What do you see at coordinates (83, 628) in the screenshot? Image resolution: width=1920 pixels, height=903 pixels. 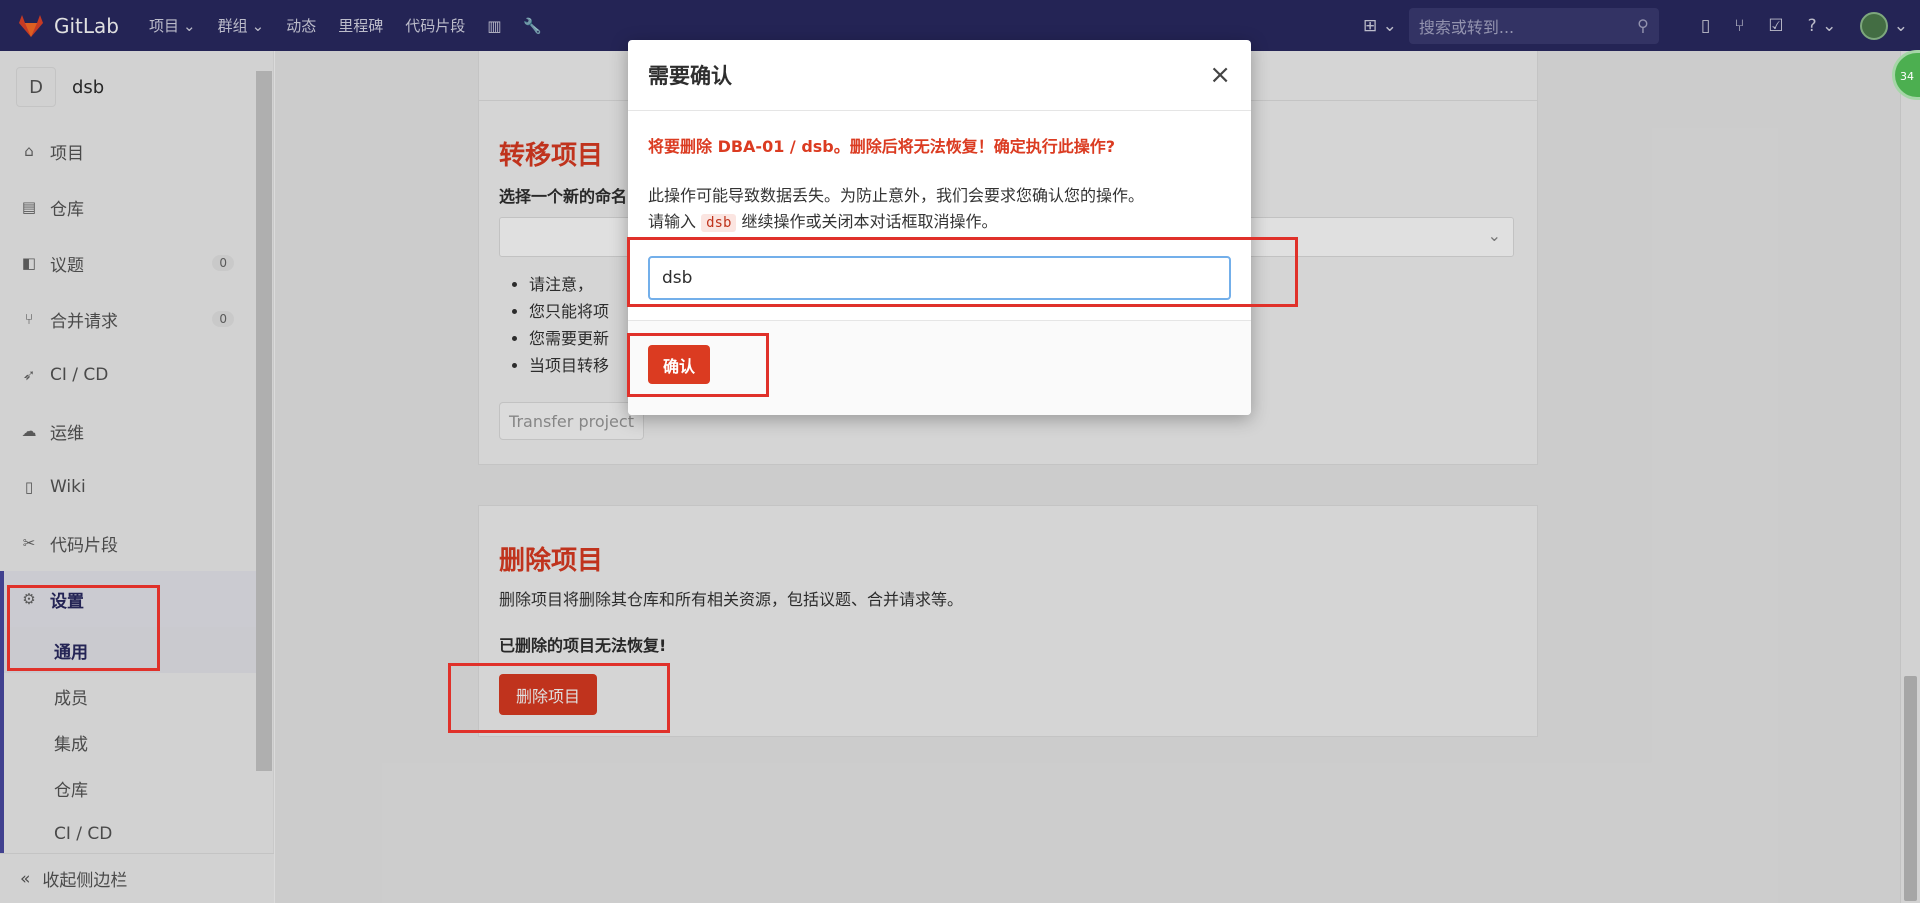 I see `annotation-box-settings` at bounding box center [83, 628].